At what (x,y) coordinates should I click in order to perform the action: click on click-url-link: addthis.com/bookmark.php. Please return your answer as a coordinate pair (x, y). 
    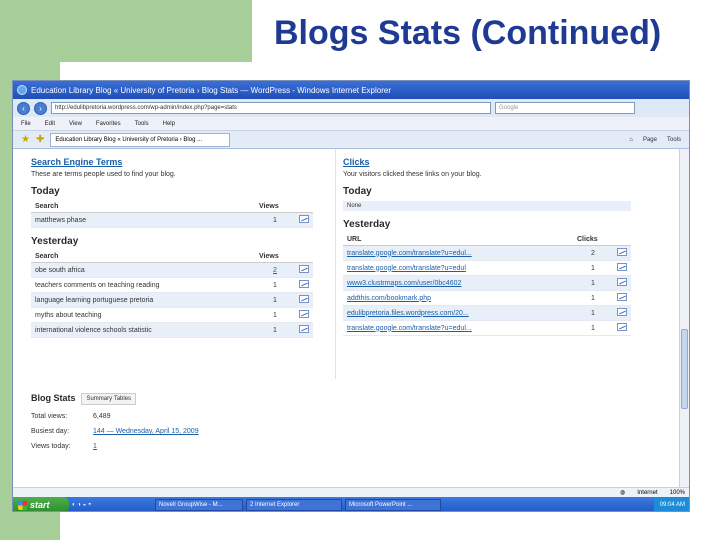
    Looking at the image, I should click on (389, 298).